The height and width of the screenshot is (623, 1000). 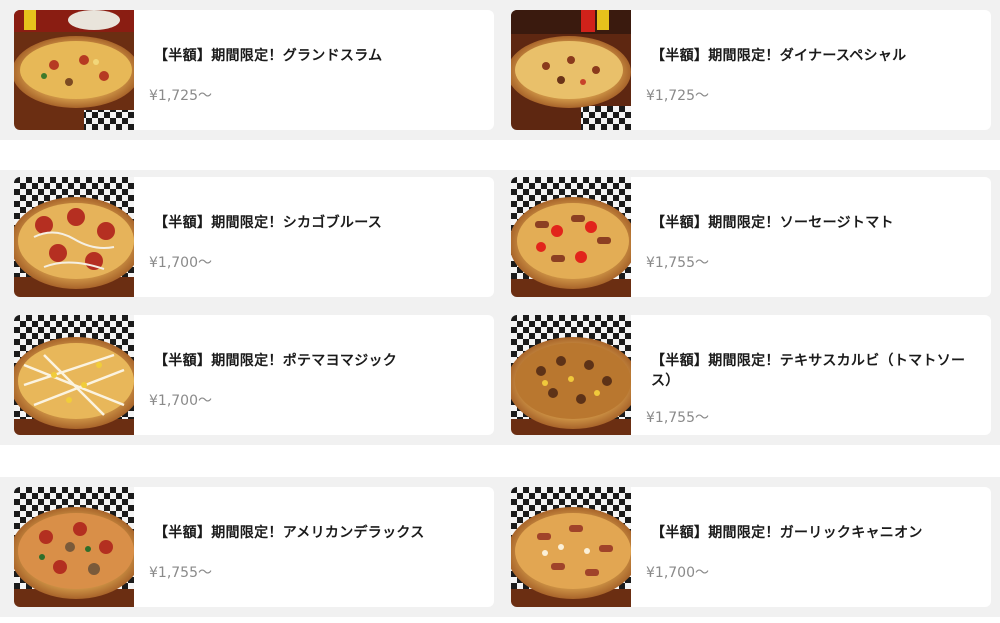 What do you see at coordinates (751, 547) in the screenshot?
I see `menu-item-card: 【半額】期間限定！ガーリックキャニオン ¥1,700〜` at bounding box center [751, 547].